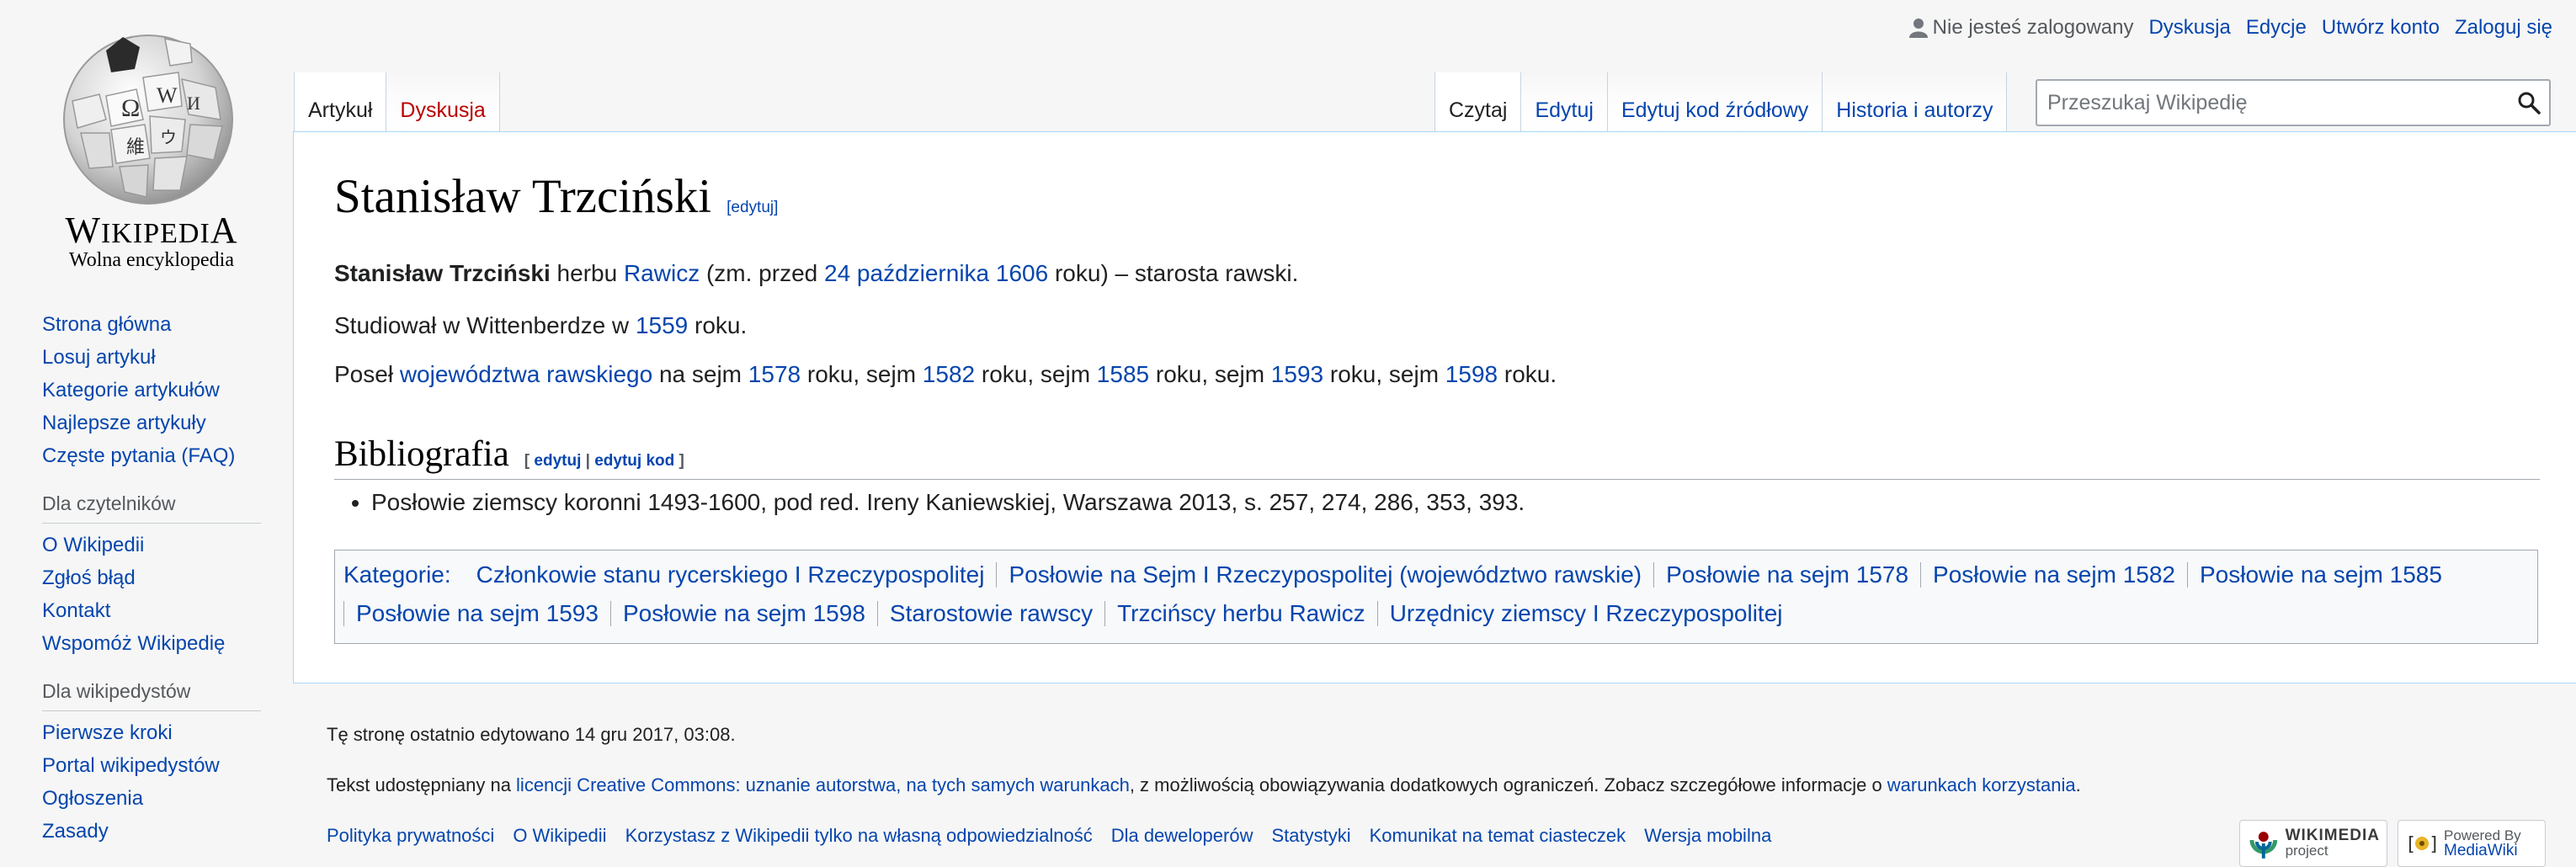  Describe the element at coordinates (2189, 28) in the screenshot. I see `user-talk-link: Dyskusja` at that location.